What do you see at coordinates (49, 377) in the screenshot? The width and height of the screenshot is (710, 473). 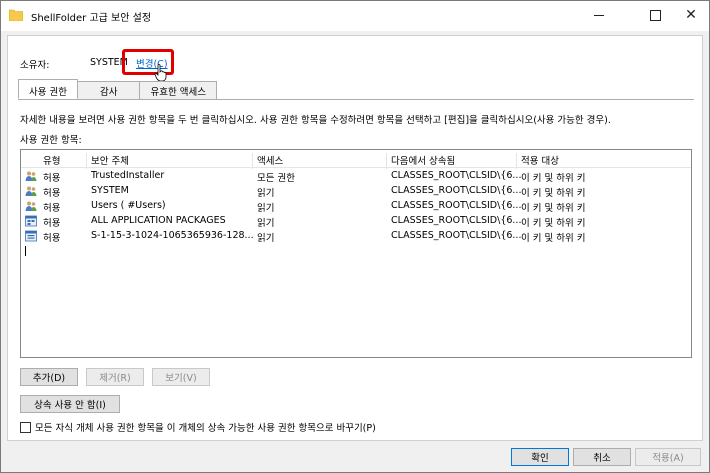 I see `add-button: 추가(D)` at bounding box center [49, 377].